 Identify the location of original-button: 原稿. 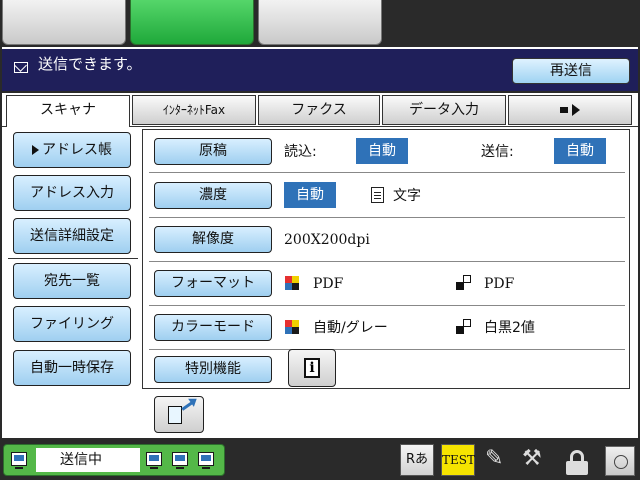
(213, 151).